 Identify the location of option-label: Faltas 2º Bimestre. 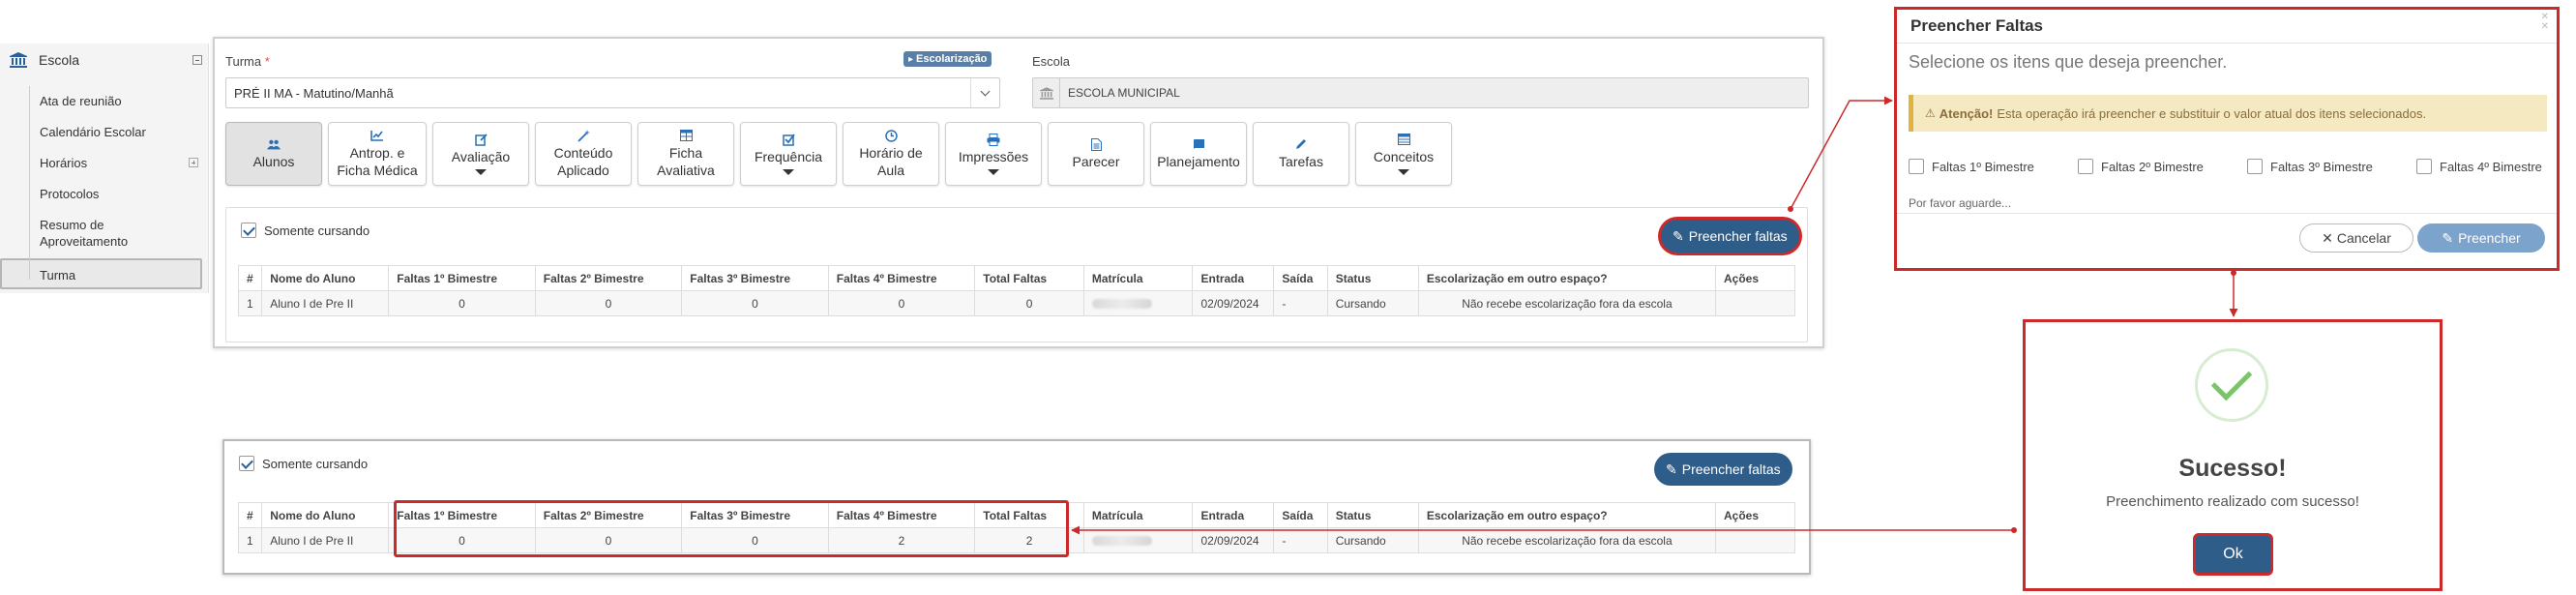
(2153, 167).